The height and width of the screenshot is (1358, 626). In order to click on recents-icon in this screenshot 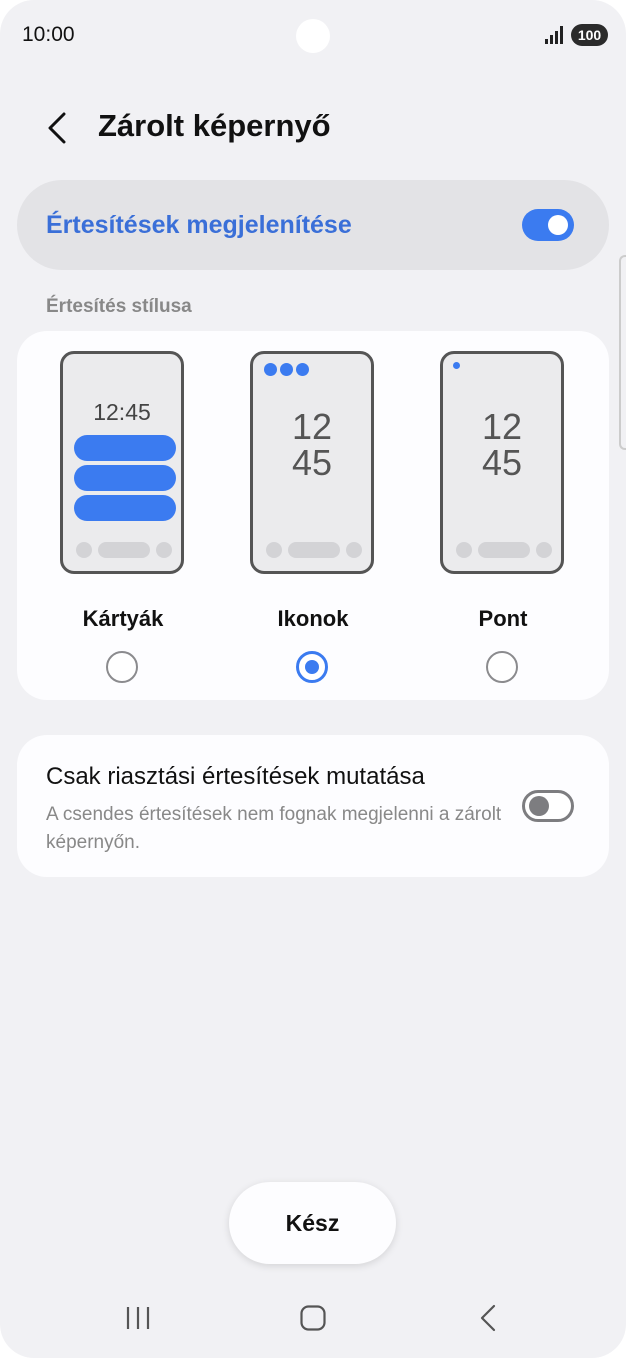, I will do `click(139, 1318)`.